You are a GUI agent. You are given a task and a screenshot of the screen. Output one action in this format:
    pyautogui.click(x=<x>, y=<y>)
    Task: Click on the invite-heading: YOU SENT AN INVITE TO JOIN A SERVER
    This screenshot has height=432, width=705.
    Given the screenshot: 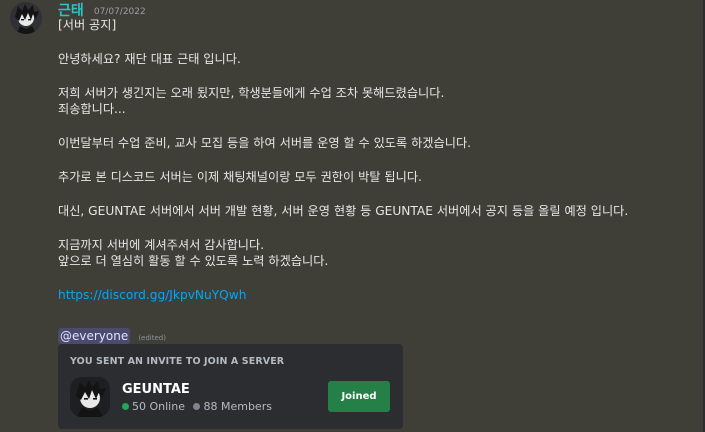 What is the action you would take?
    pyautogui.click(x=177, y=361)
    